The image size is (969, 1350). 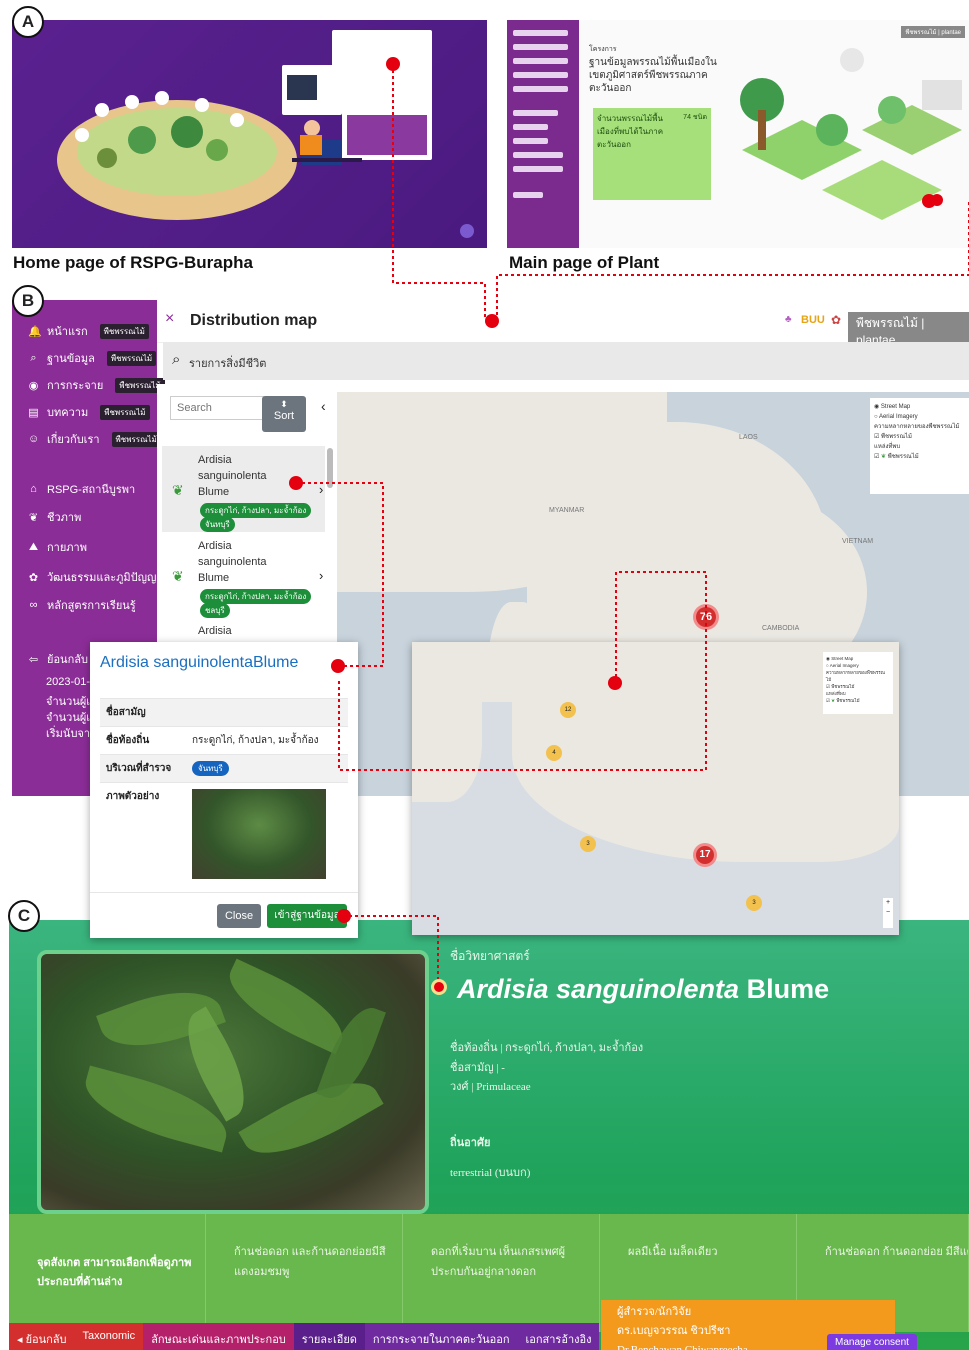 What do you see at coordinates (228, 364) in the screenshot?
I see `species-search-label: รายการสิ่งมีชีวิต` at bounding box center [228, 364].